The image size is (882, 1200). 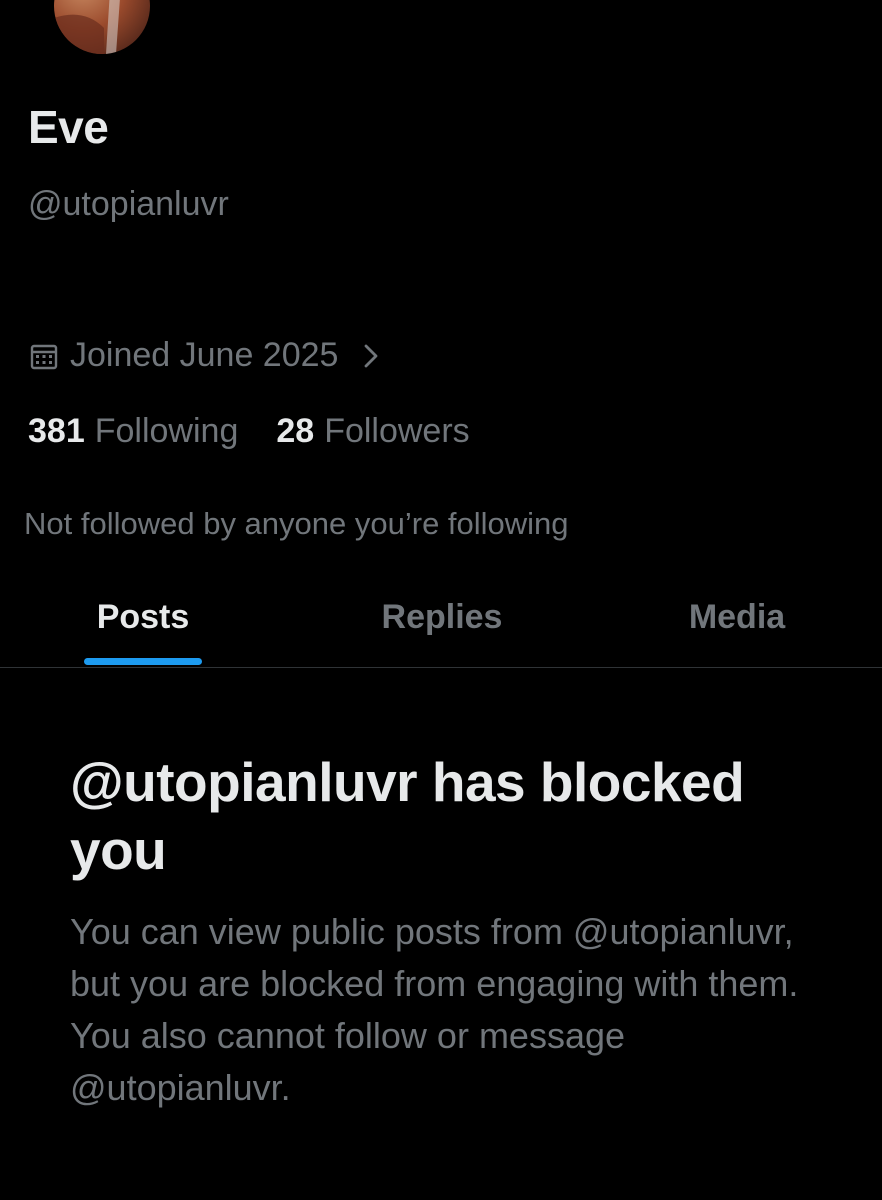 What do you see at coordinates (68, 127) in the screenshot?
I see `display-name: Eve` at bounding box center [68, 127].